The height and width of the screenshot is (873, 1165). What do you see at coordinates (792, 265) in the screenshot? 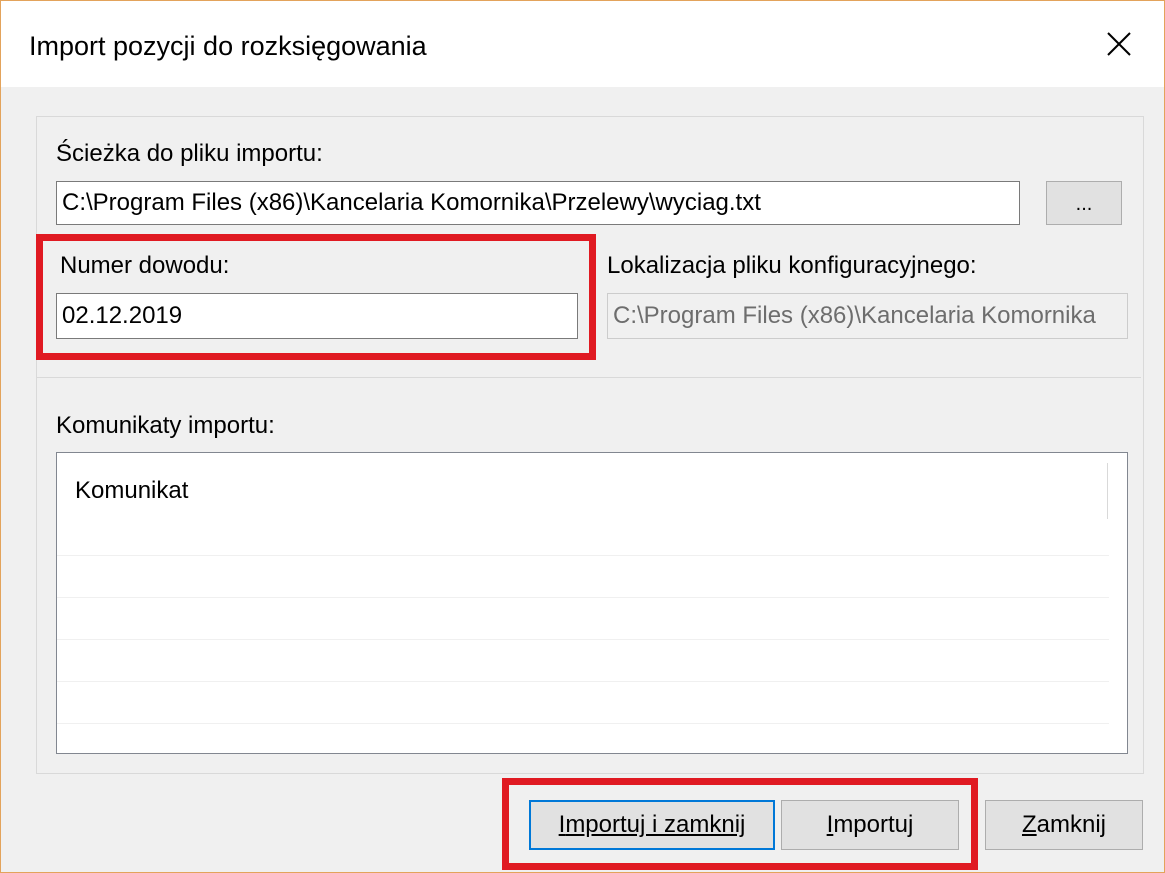
I see `config-path-label: Lokalizacja pliku konfiguracyjnego:` at bounding box center [792, 265].